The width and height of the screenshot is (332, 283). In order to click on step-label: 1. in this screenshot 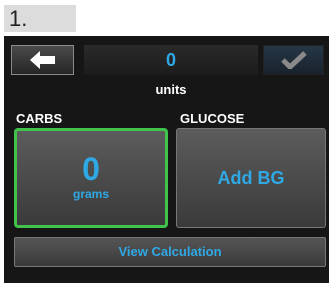, I will do `click(40, 18)`.